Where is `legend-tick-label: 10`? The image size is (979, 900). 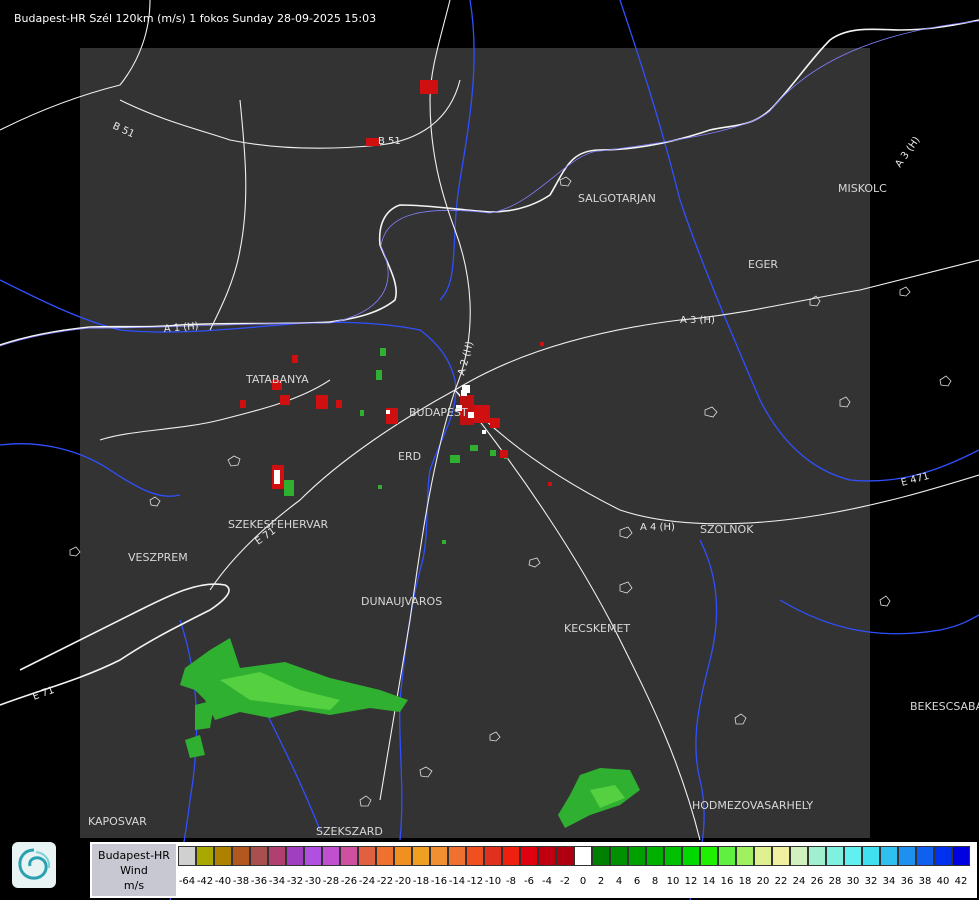
legend-tick-label: 10 is located at coordinates (673, 881).